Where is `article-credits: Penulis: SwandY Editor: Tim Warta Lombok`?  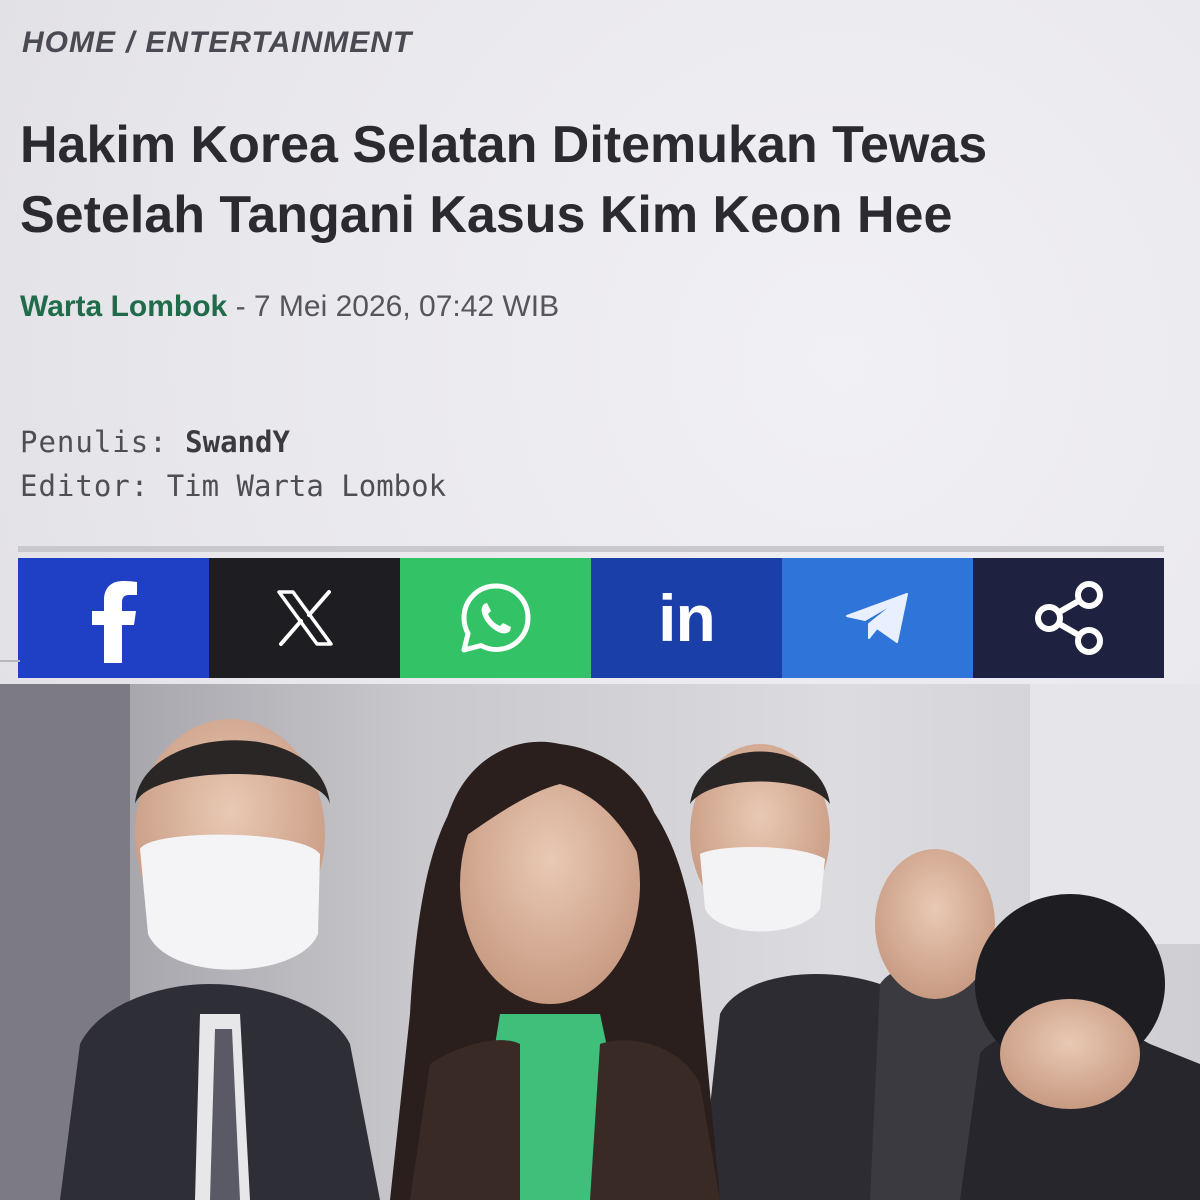
article-credits: Penulis: SwandY Editor: Tim Warta Lombok is located at coordinates (233, 464).